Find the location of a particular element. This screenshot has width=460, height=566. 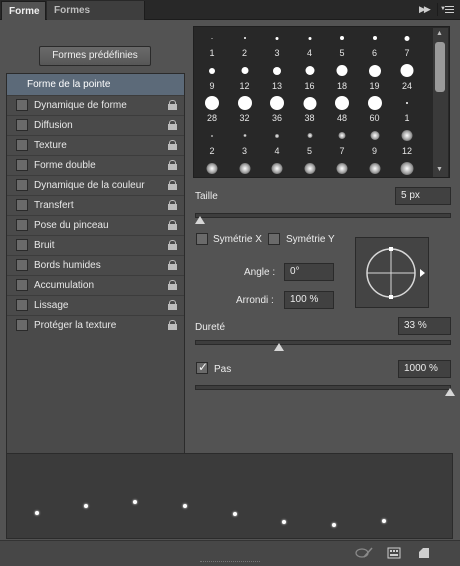

size-slider-track is located at coordinates (323, 215).